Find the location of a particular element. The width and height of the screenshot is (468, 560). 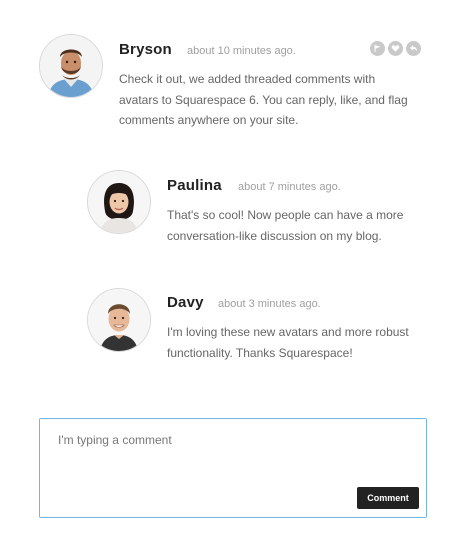

comment-timestamp: about 3 minutes ago. is located at coordinates (269, 304).